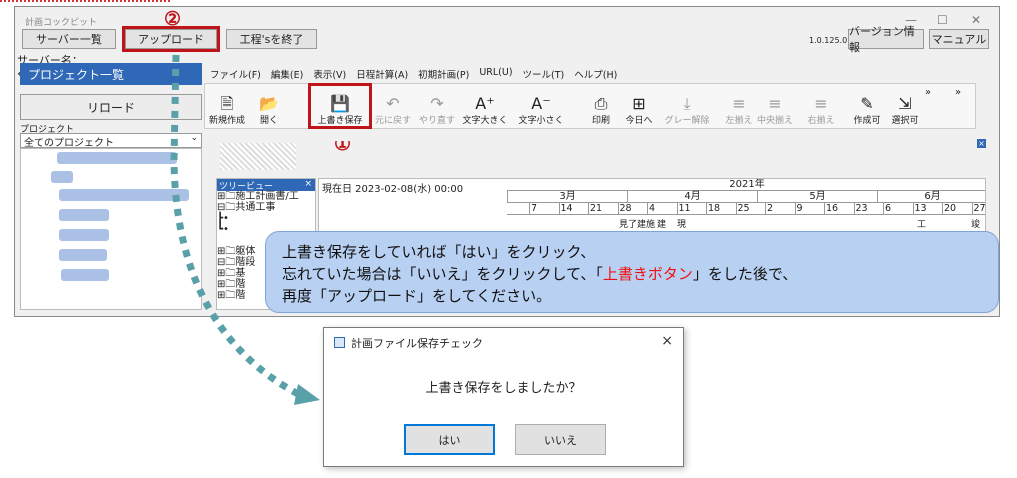 This screenshot has height=478, width=1017. What do you see at coordinates (595, 135) in the screenshot?
I see `ribbon-subbar` at bounding box center [595, 135].